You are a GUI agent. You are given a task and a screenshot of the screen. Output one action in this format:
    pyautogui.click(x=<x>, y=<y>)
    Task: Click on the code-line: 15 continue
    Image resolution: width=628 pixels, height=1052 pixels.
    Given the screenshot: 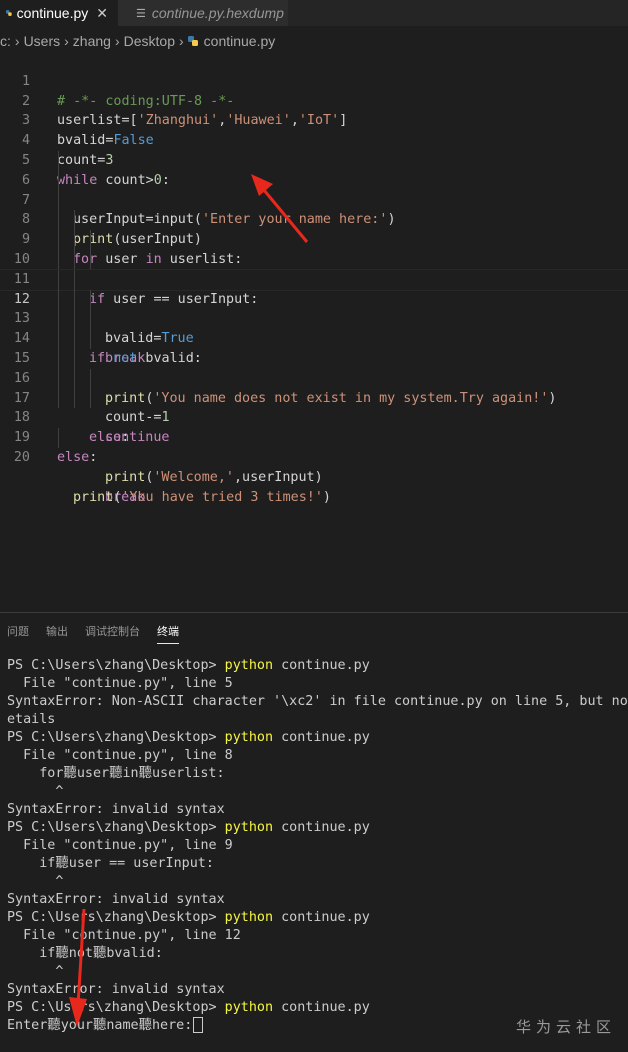 What is the action you would take?
    pyautogui.click(x=314, y=387)
    